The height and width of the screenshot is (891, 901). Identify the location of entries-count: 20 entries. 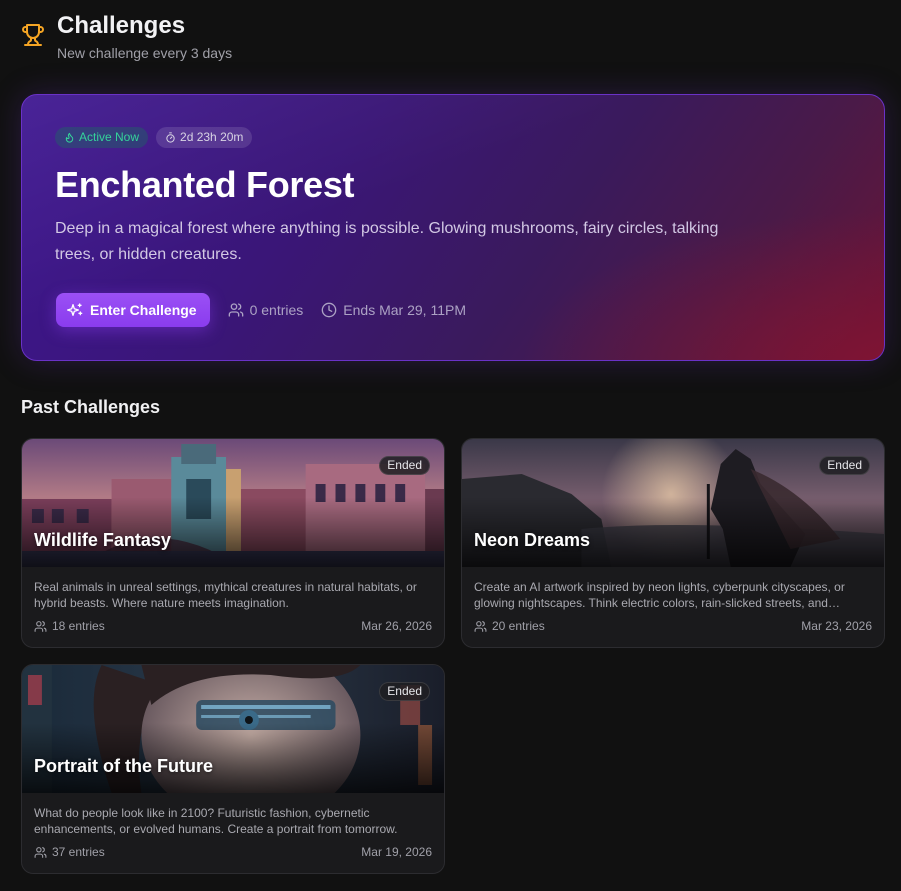
(509, 626).